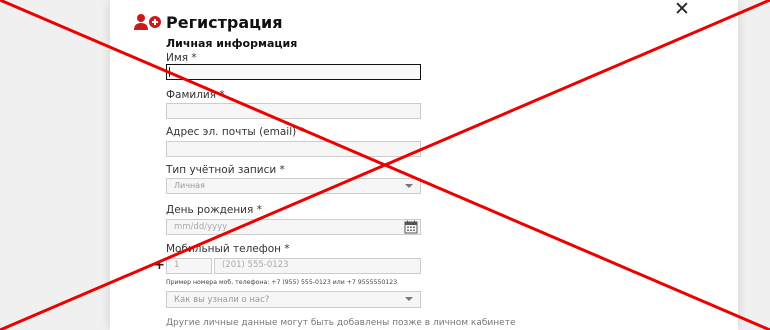 The height and width of the screenshot is (330, 770). Describe the element at coordinates (225, 170) in the screenshot. I see `account-type-label: Тип учётной записи *` at that location.